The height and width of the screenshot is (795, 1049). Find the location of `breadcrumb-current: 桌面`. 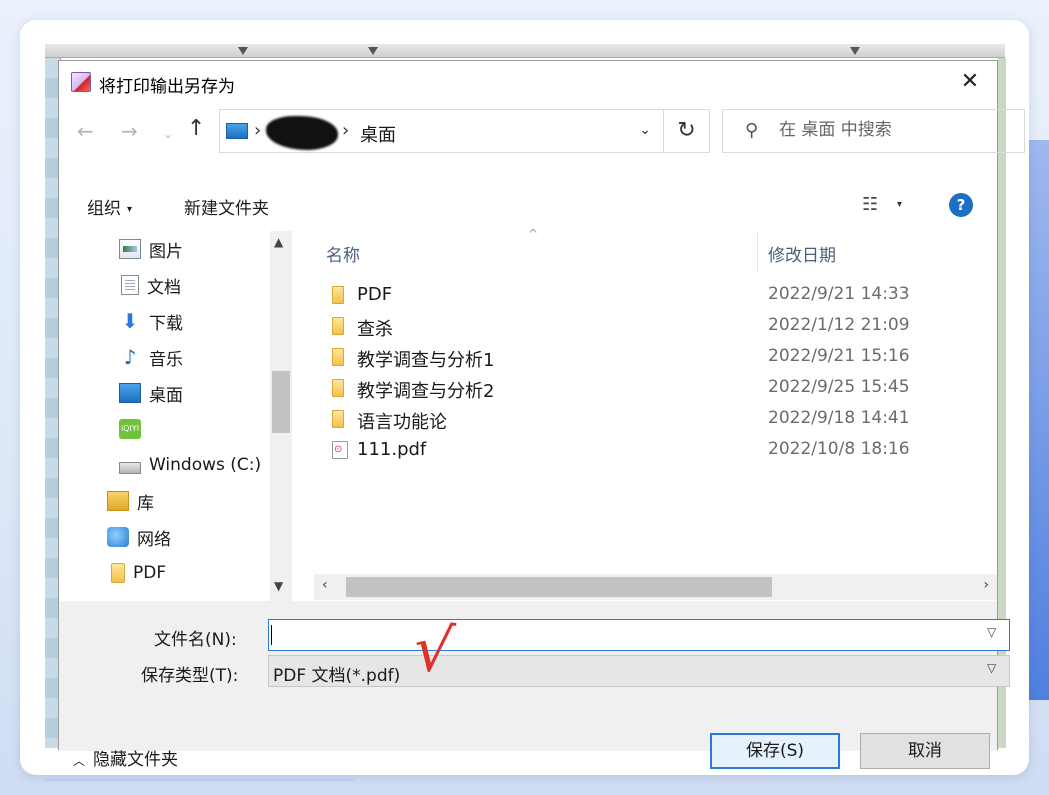

breadcrumb-current: 桌面 is located at coordinates (378, 134).